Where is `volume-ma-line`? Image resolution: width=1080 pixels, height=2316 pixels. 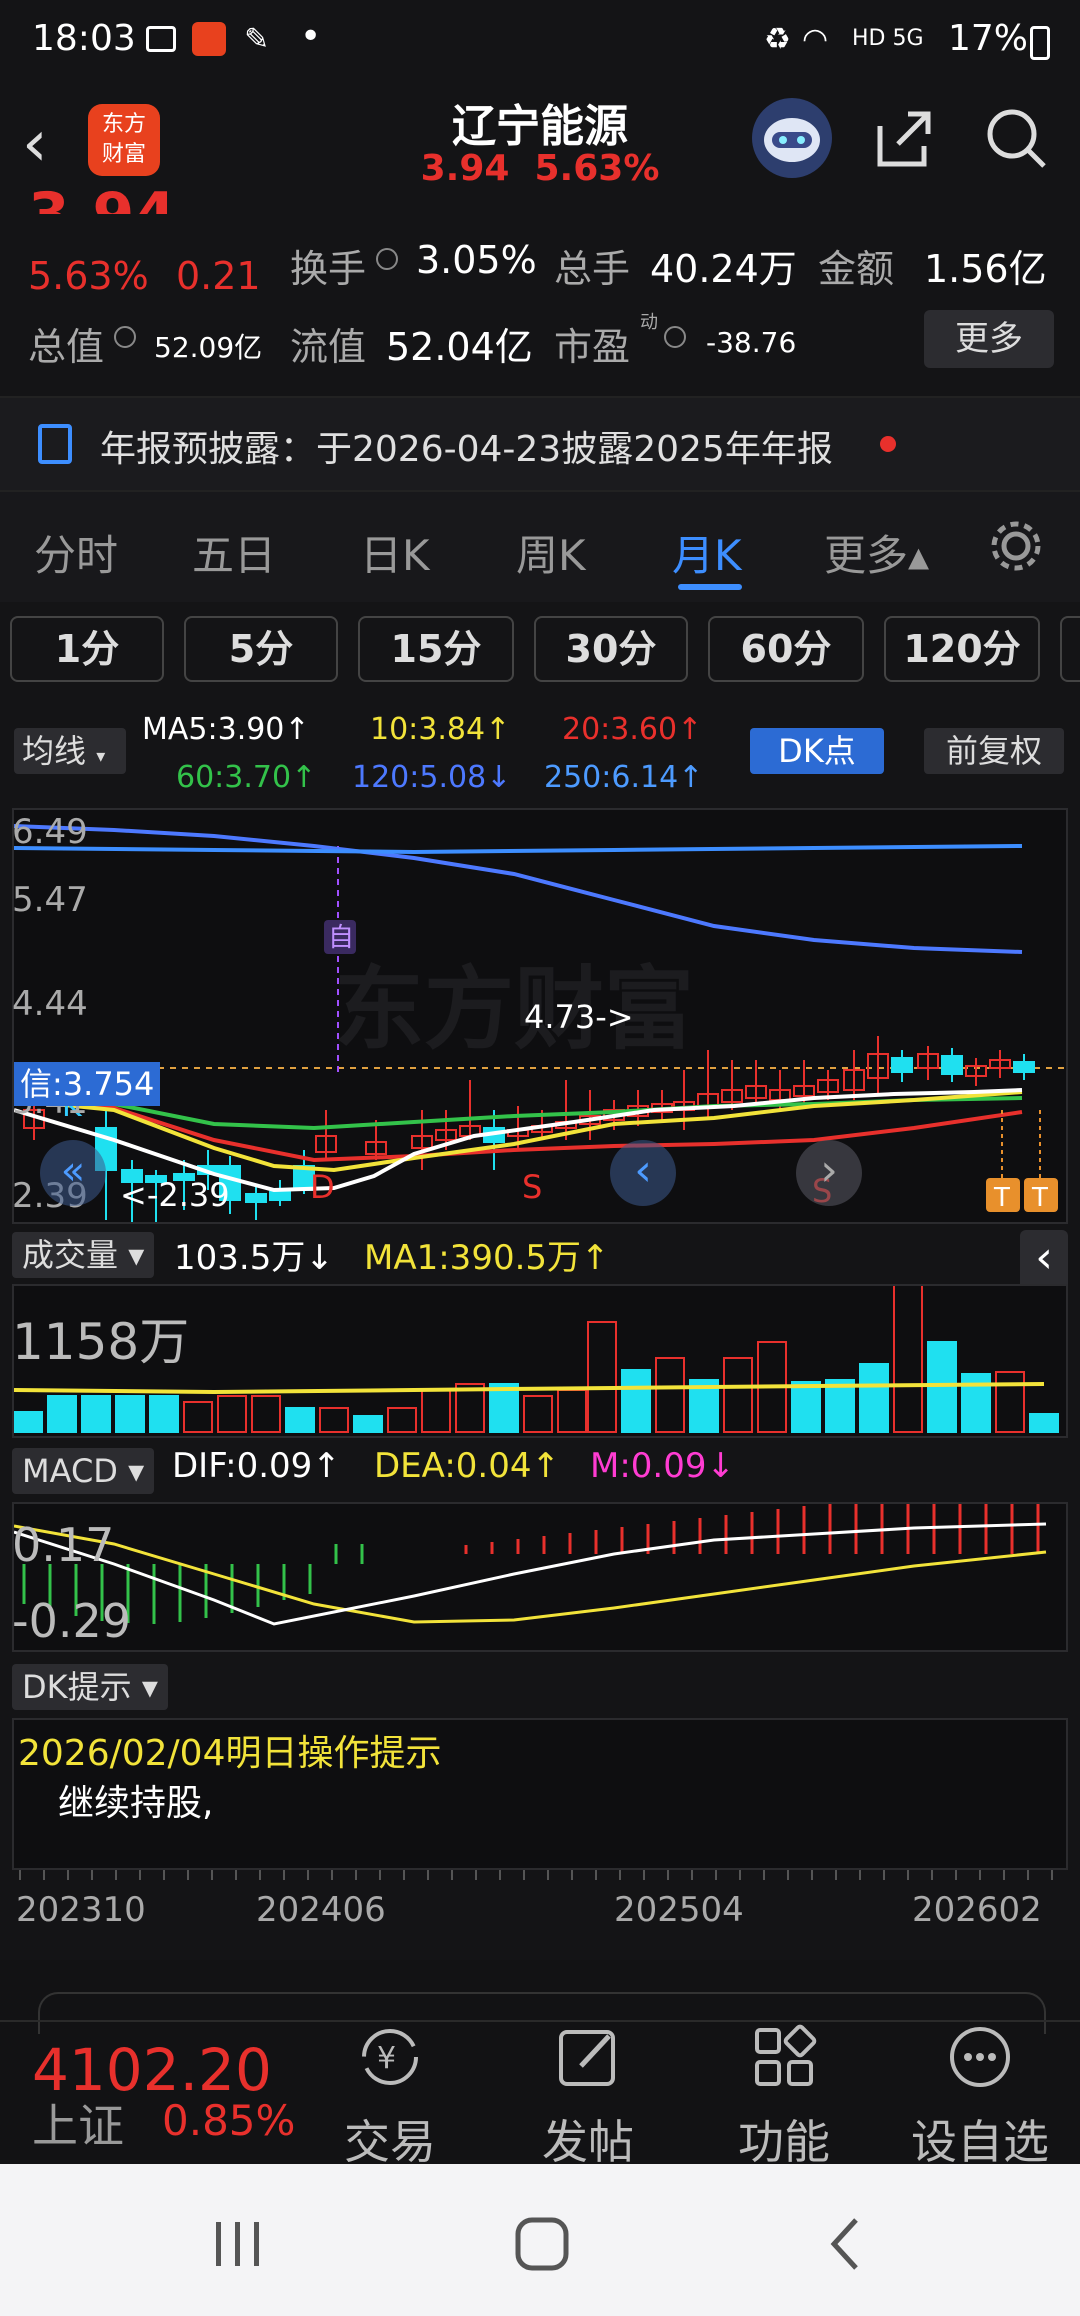
volume-ma-line is located at coordinates (529, 1388).